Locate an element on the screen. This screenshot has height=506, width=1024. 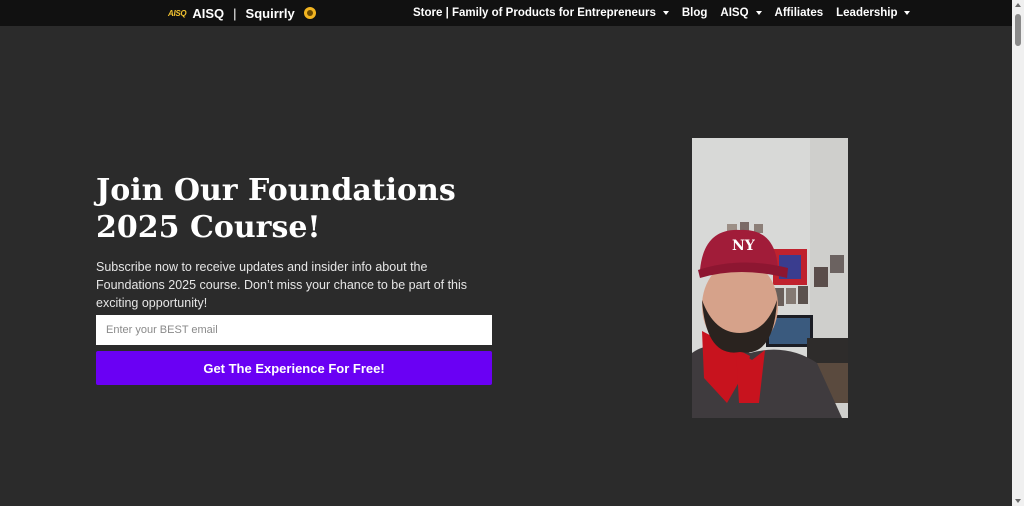
nav-item-label: Leadership is located at coordinates (867, 13).